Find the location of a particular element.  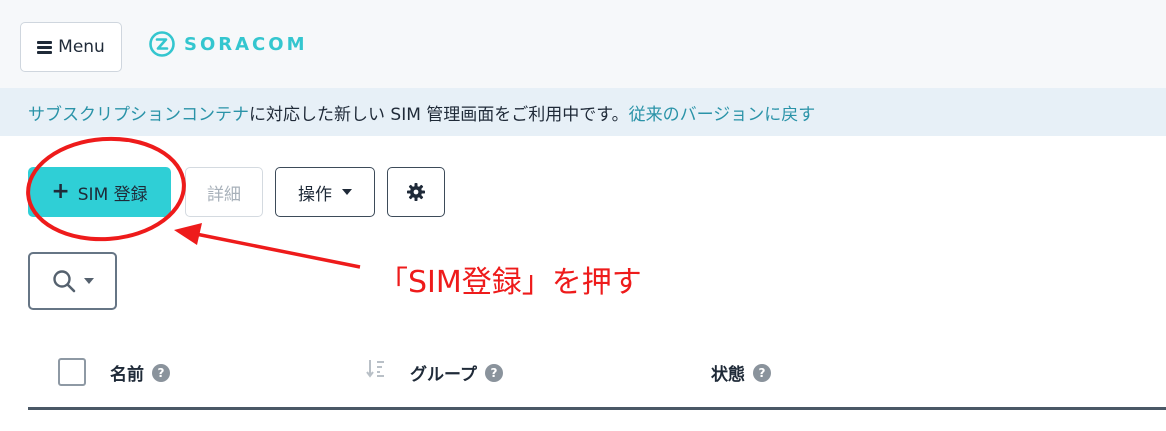

sort-icon is located at coordinates (377, 369).